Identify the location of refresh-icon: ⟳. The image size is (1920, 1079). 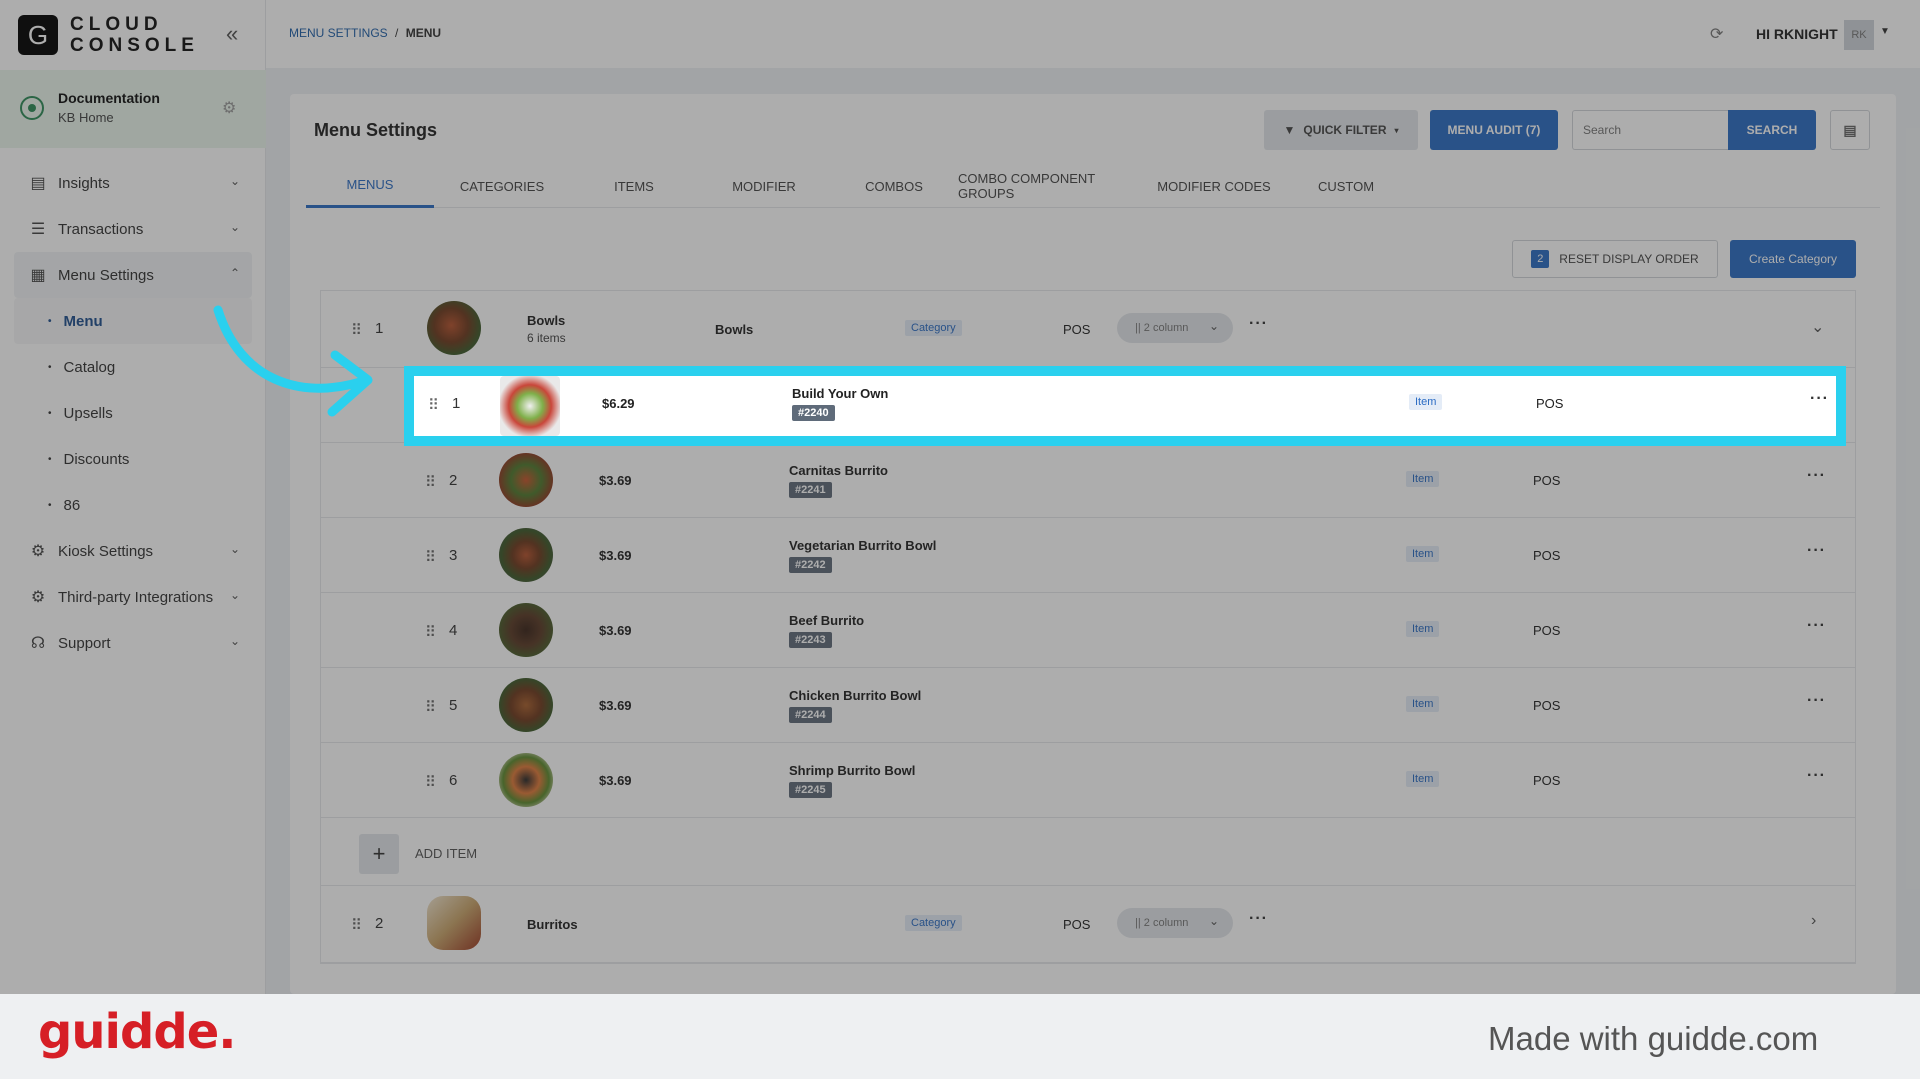
(1716, 34).